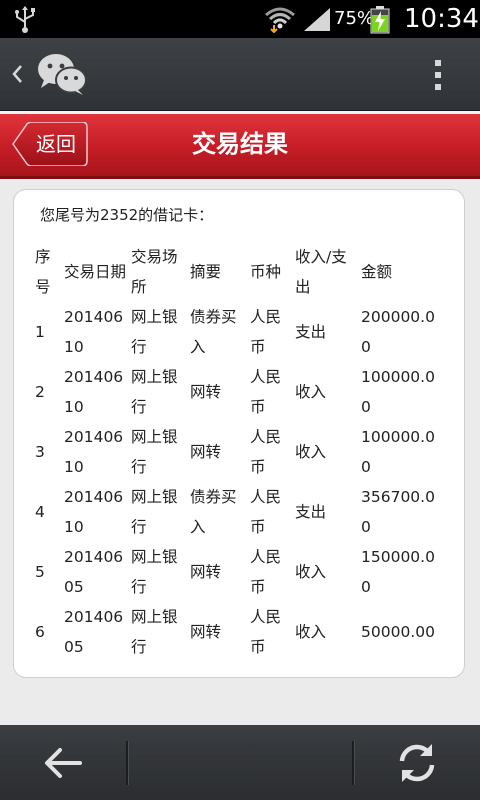  What do you see at coordinates (354, 18) in the screenshot?
I see `battery-percent: 75%` at bounding box center [354, 18].